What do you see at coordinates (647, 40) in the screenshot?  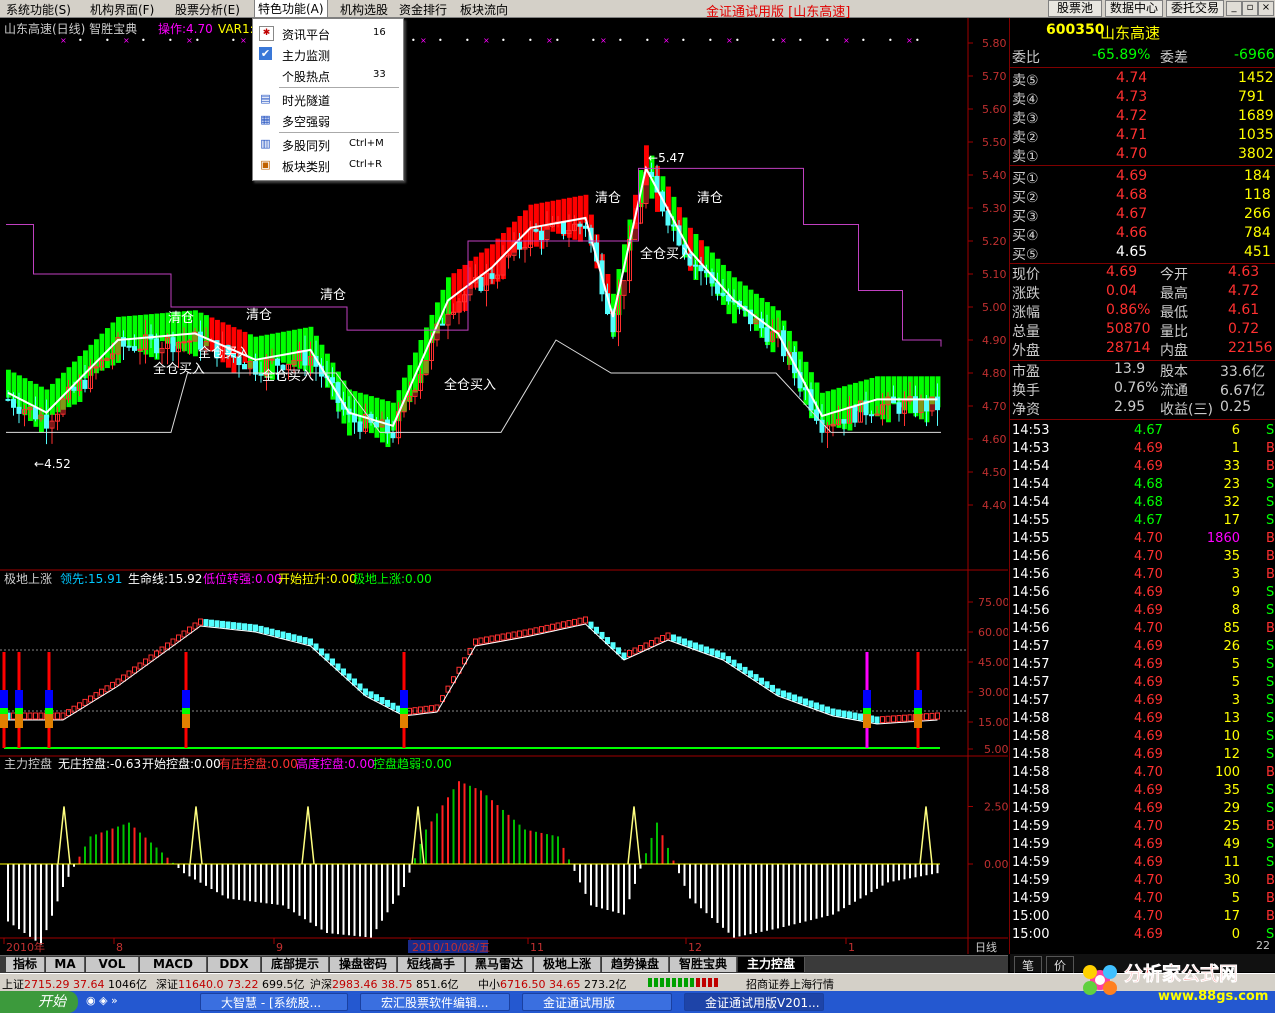 I see `top-signal-marker: •` at bounding box center [647, 40].